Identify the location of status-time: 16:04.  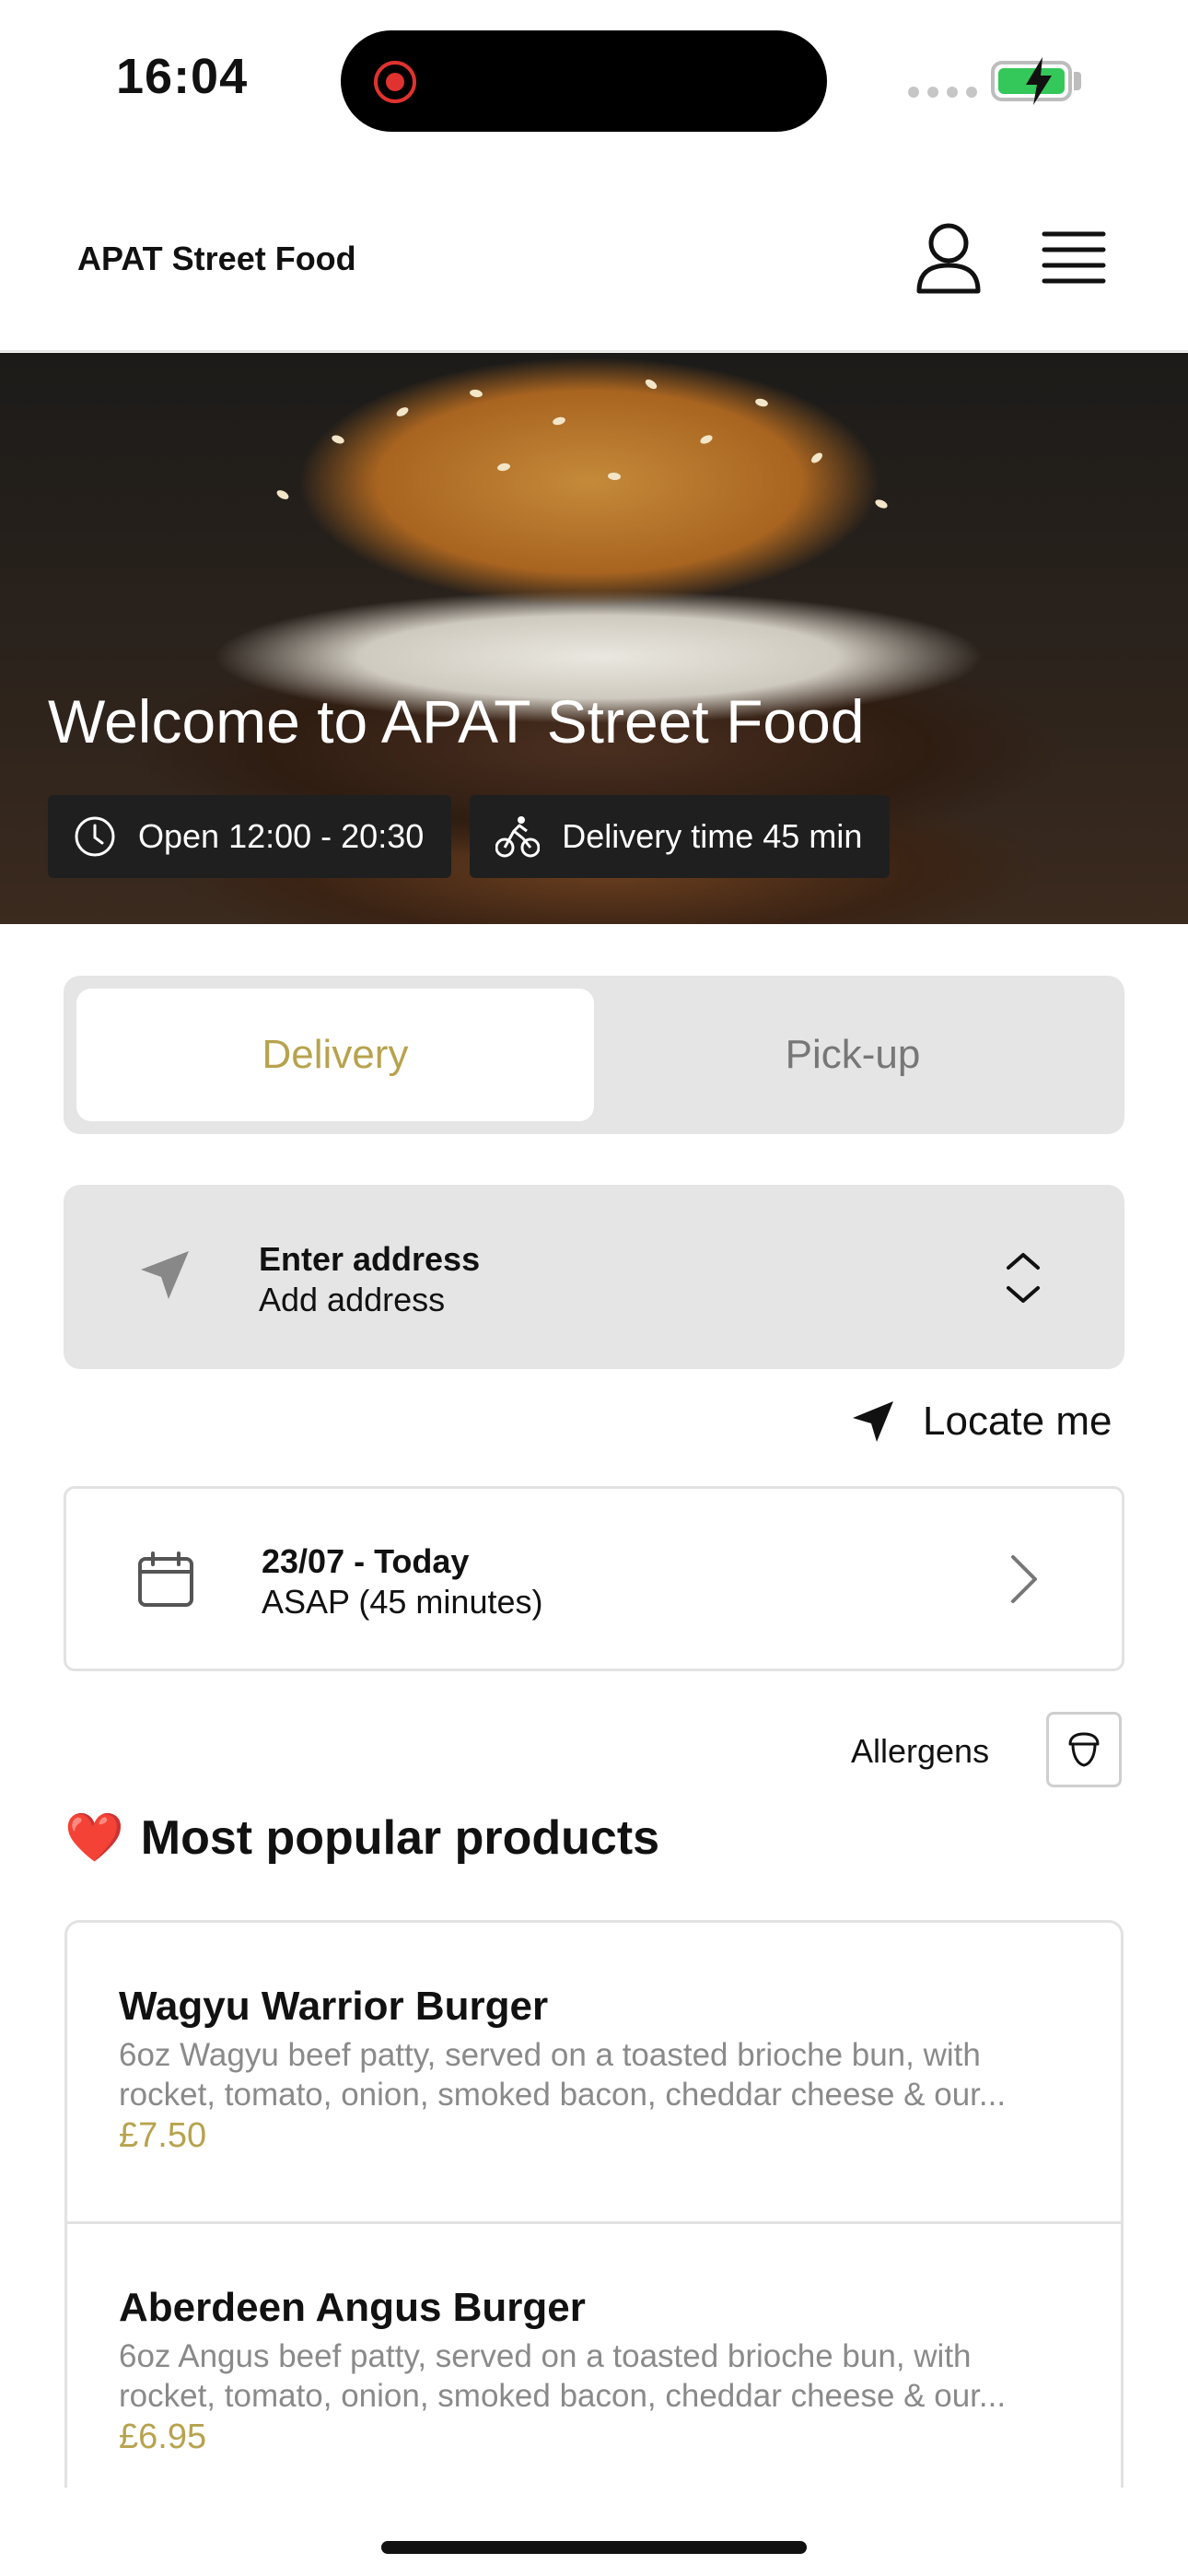
(182, 76).